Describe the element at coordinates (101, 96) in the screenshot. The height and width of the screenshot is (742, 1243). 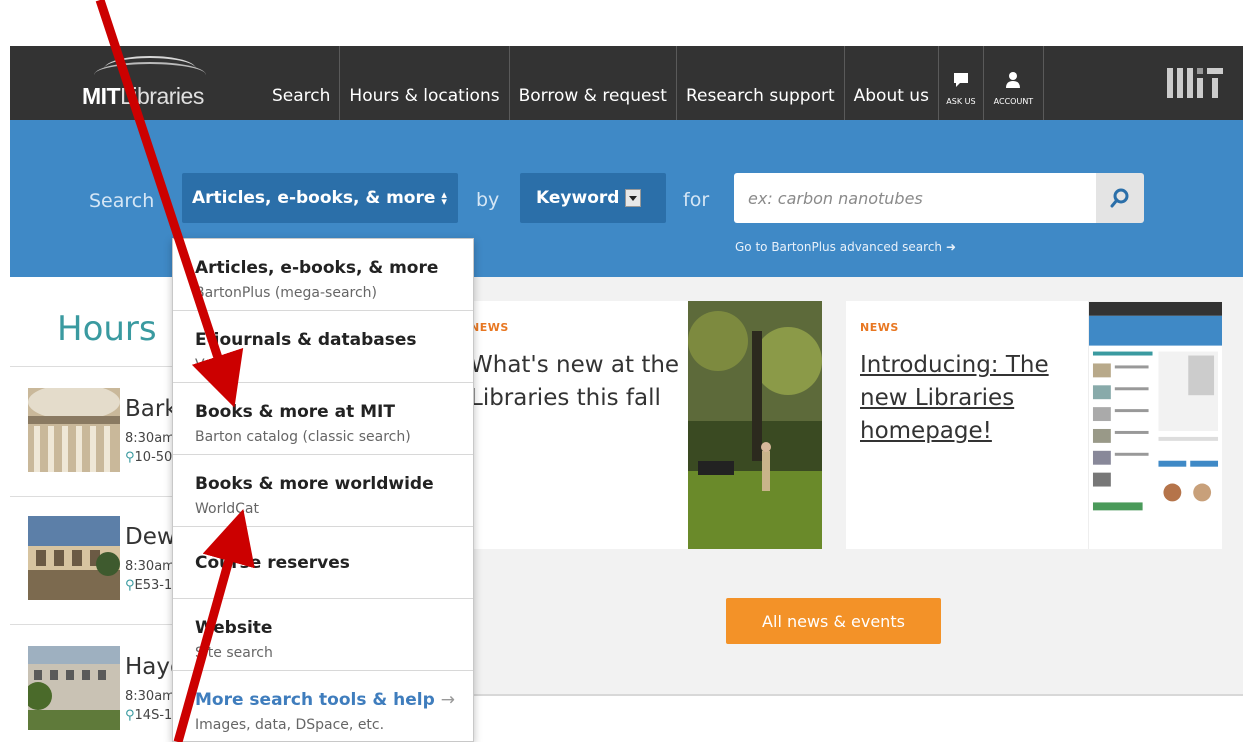
I see `logo-mit-text: MIT` at that location.